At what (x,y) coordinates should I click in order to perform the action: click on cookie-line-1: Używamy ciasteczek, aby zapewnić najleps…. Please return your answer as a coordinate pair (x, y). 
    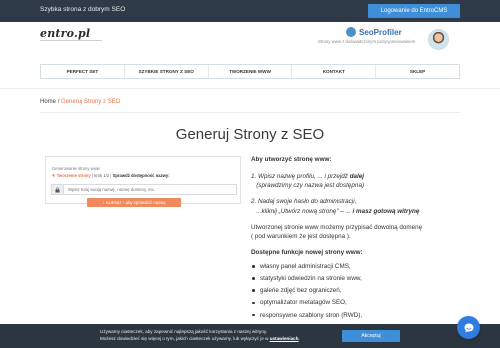
    Looking at the image, I should click on (184, 331).